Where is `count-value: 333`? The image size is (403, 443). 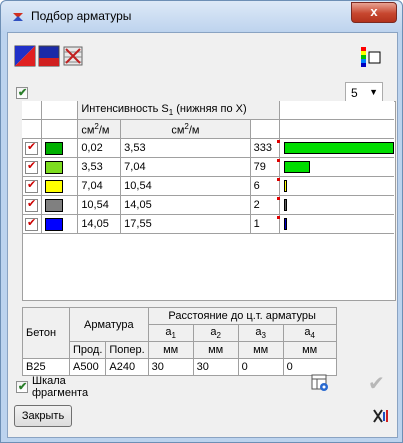
count-value: 333 is located at coordinates (264, 148).